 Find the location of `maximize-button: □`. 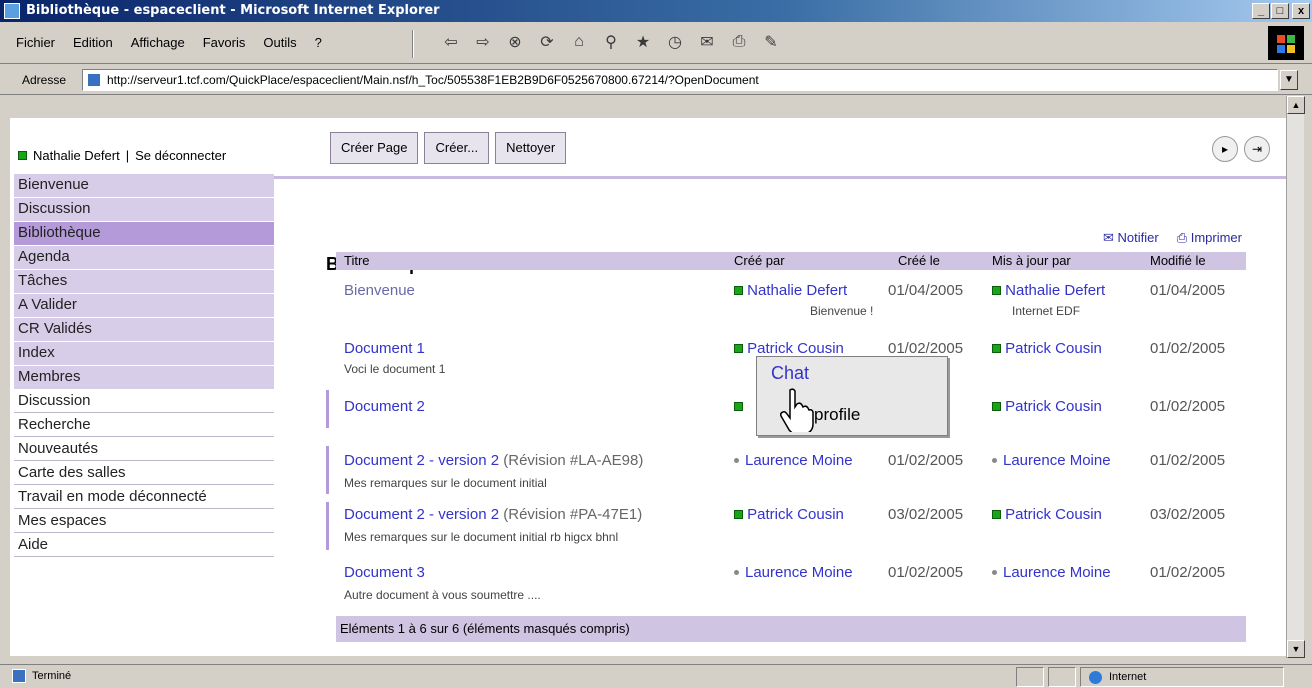

maximize-button: □ is located at coordinates (1280, 11).